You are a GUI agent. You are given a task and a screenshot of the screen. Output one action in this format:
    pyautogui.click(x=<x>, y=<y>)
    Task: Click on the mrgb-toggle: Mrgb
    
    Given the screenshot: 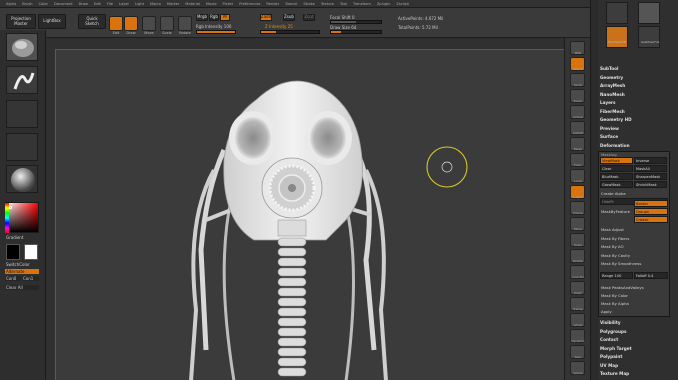 What is the action you would take?
    pyautogui.click(x=202, y=17)
    